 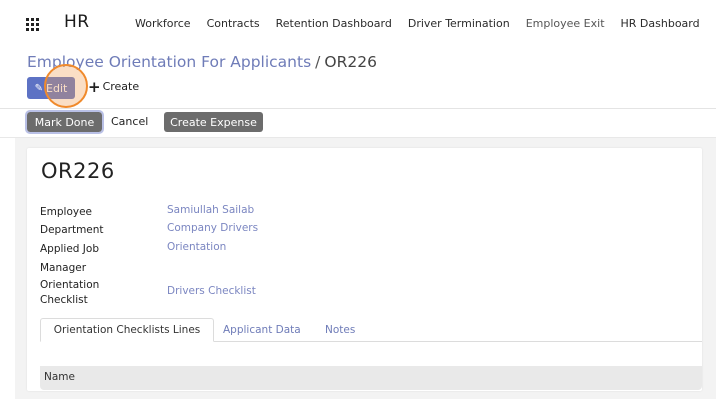 I want to click on field-value-employee: Samiullah Sailab, so click(x=210, y=210).